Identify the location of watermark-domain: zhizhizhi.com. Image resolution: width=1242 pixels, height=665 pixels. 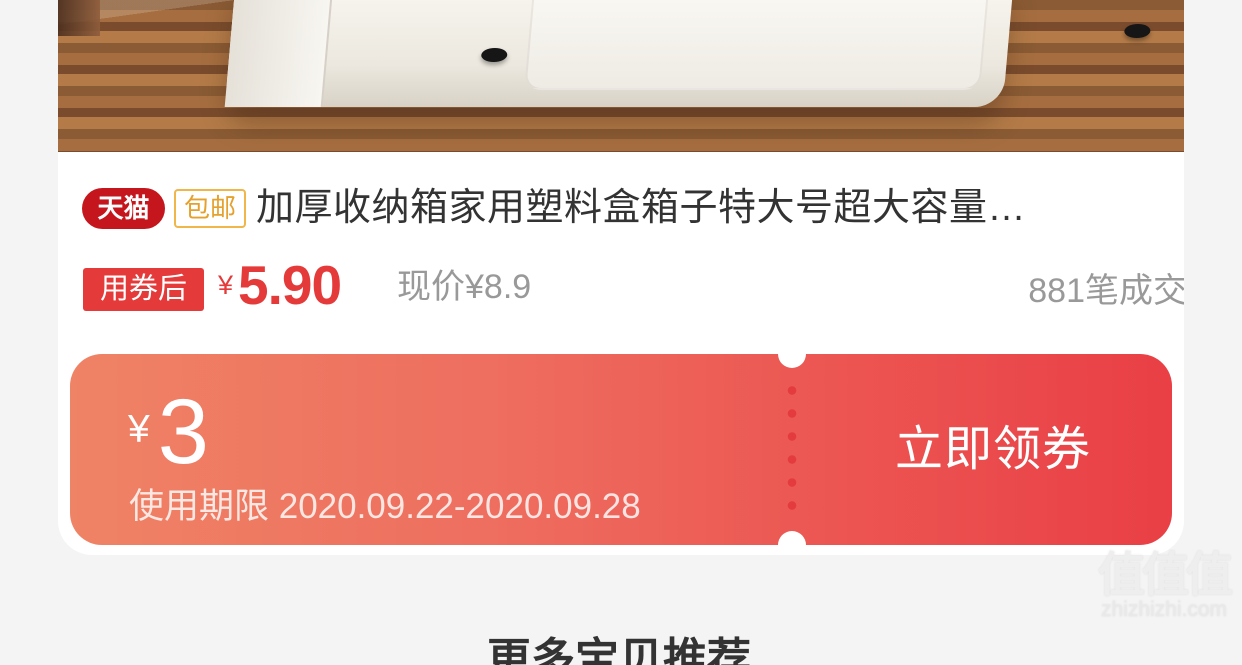
(1164, 609).